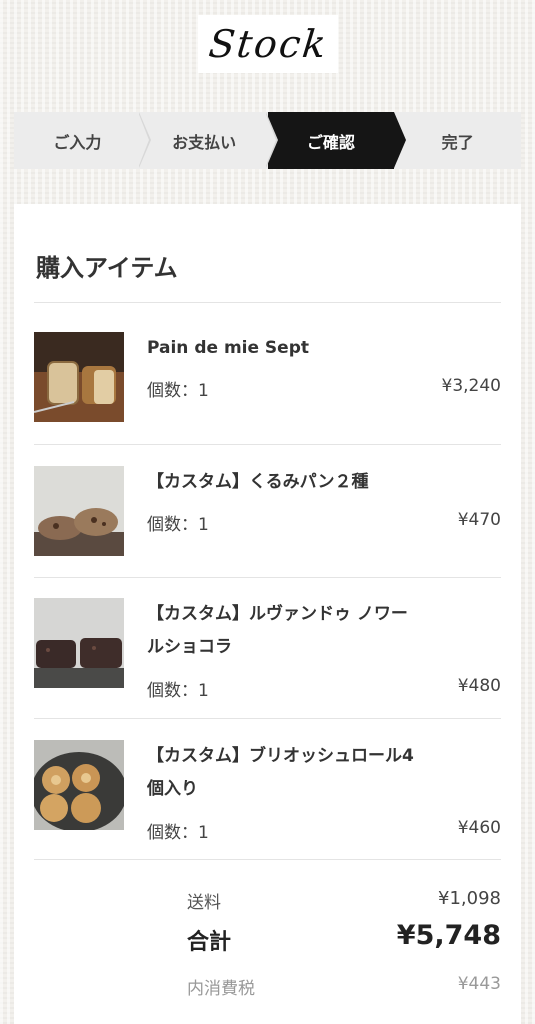 Image resolution: width=535 pixels, height=1024 pixels. What do you see at coordinates (479, 686) in the screenshot?
I see `item-price: ¥480` at bounding box center [479, 686].